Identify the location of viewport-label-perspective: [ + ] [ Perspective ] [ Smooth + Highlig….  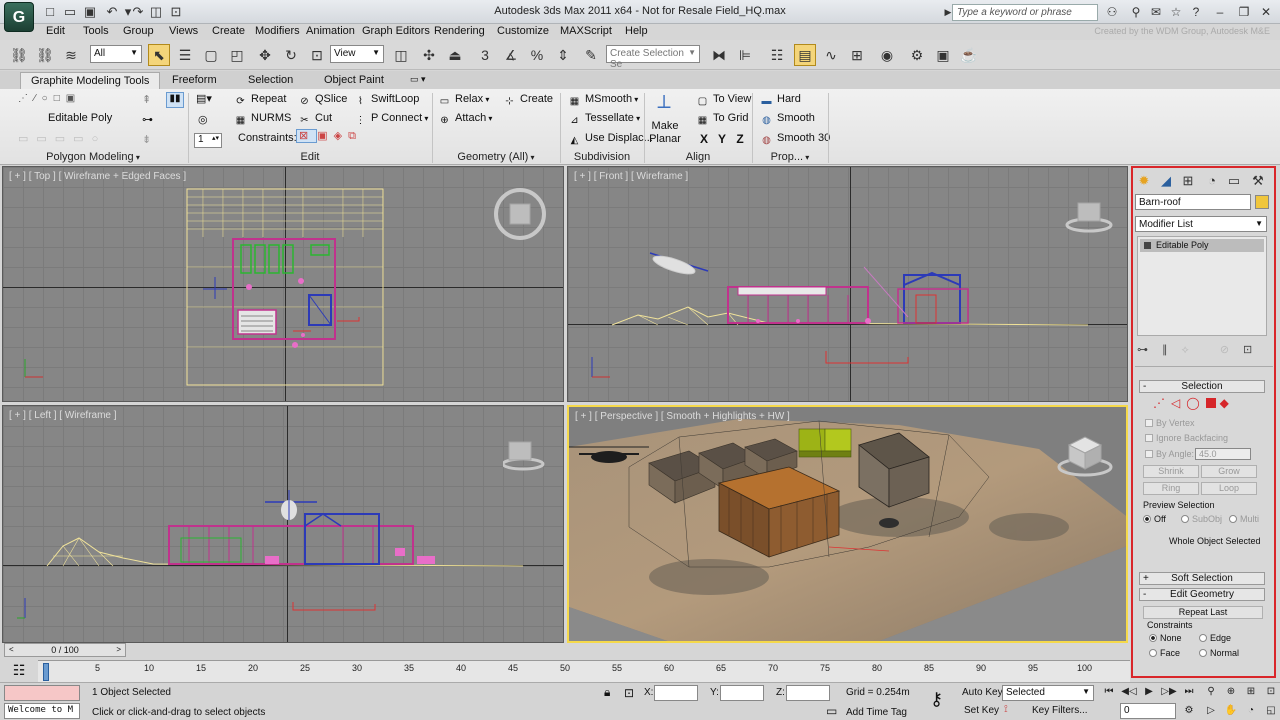
(682, 416).